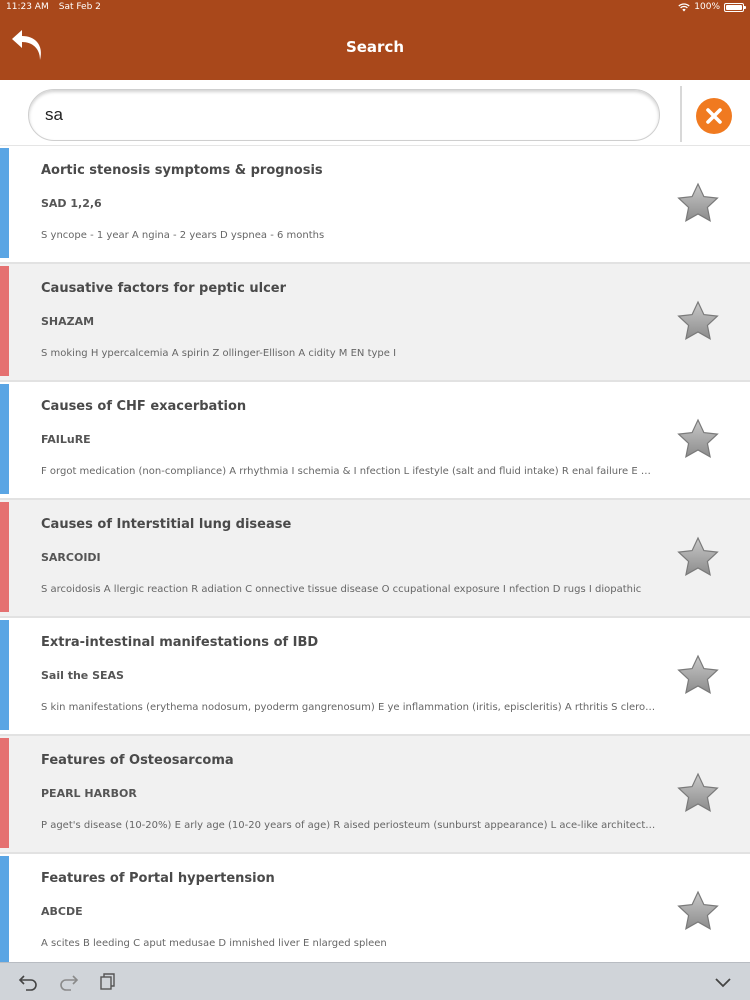  Describe the element at coordinates (735, 7) in the screenshot. I see `battery-icon` at that location.